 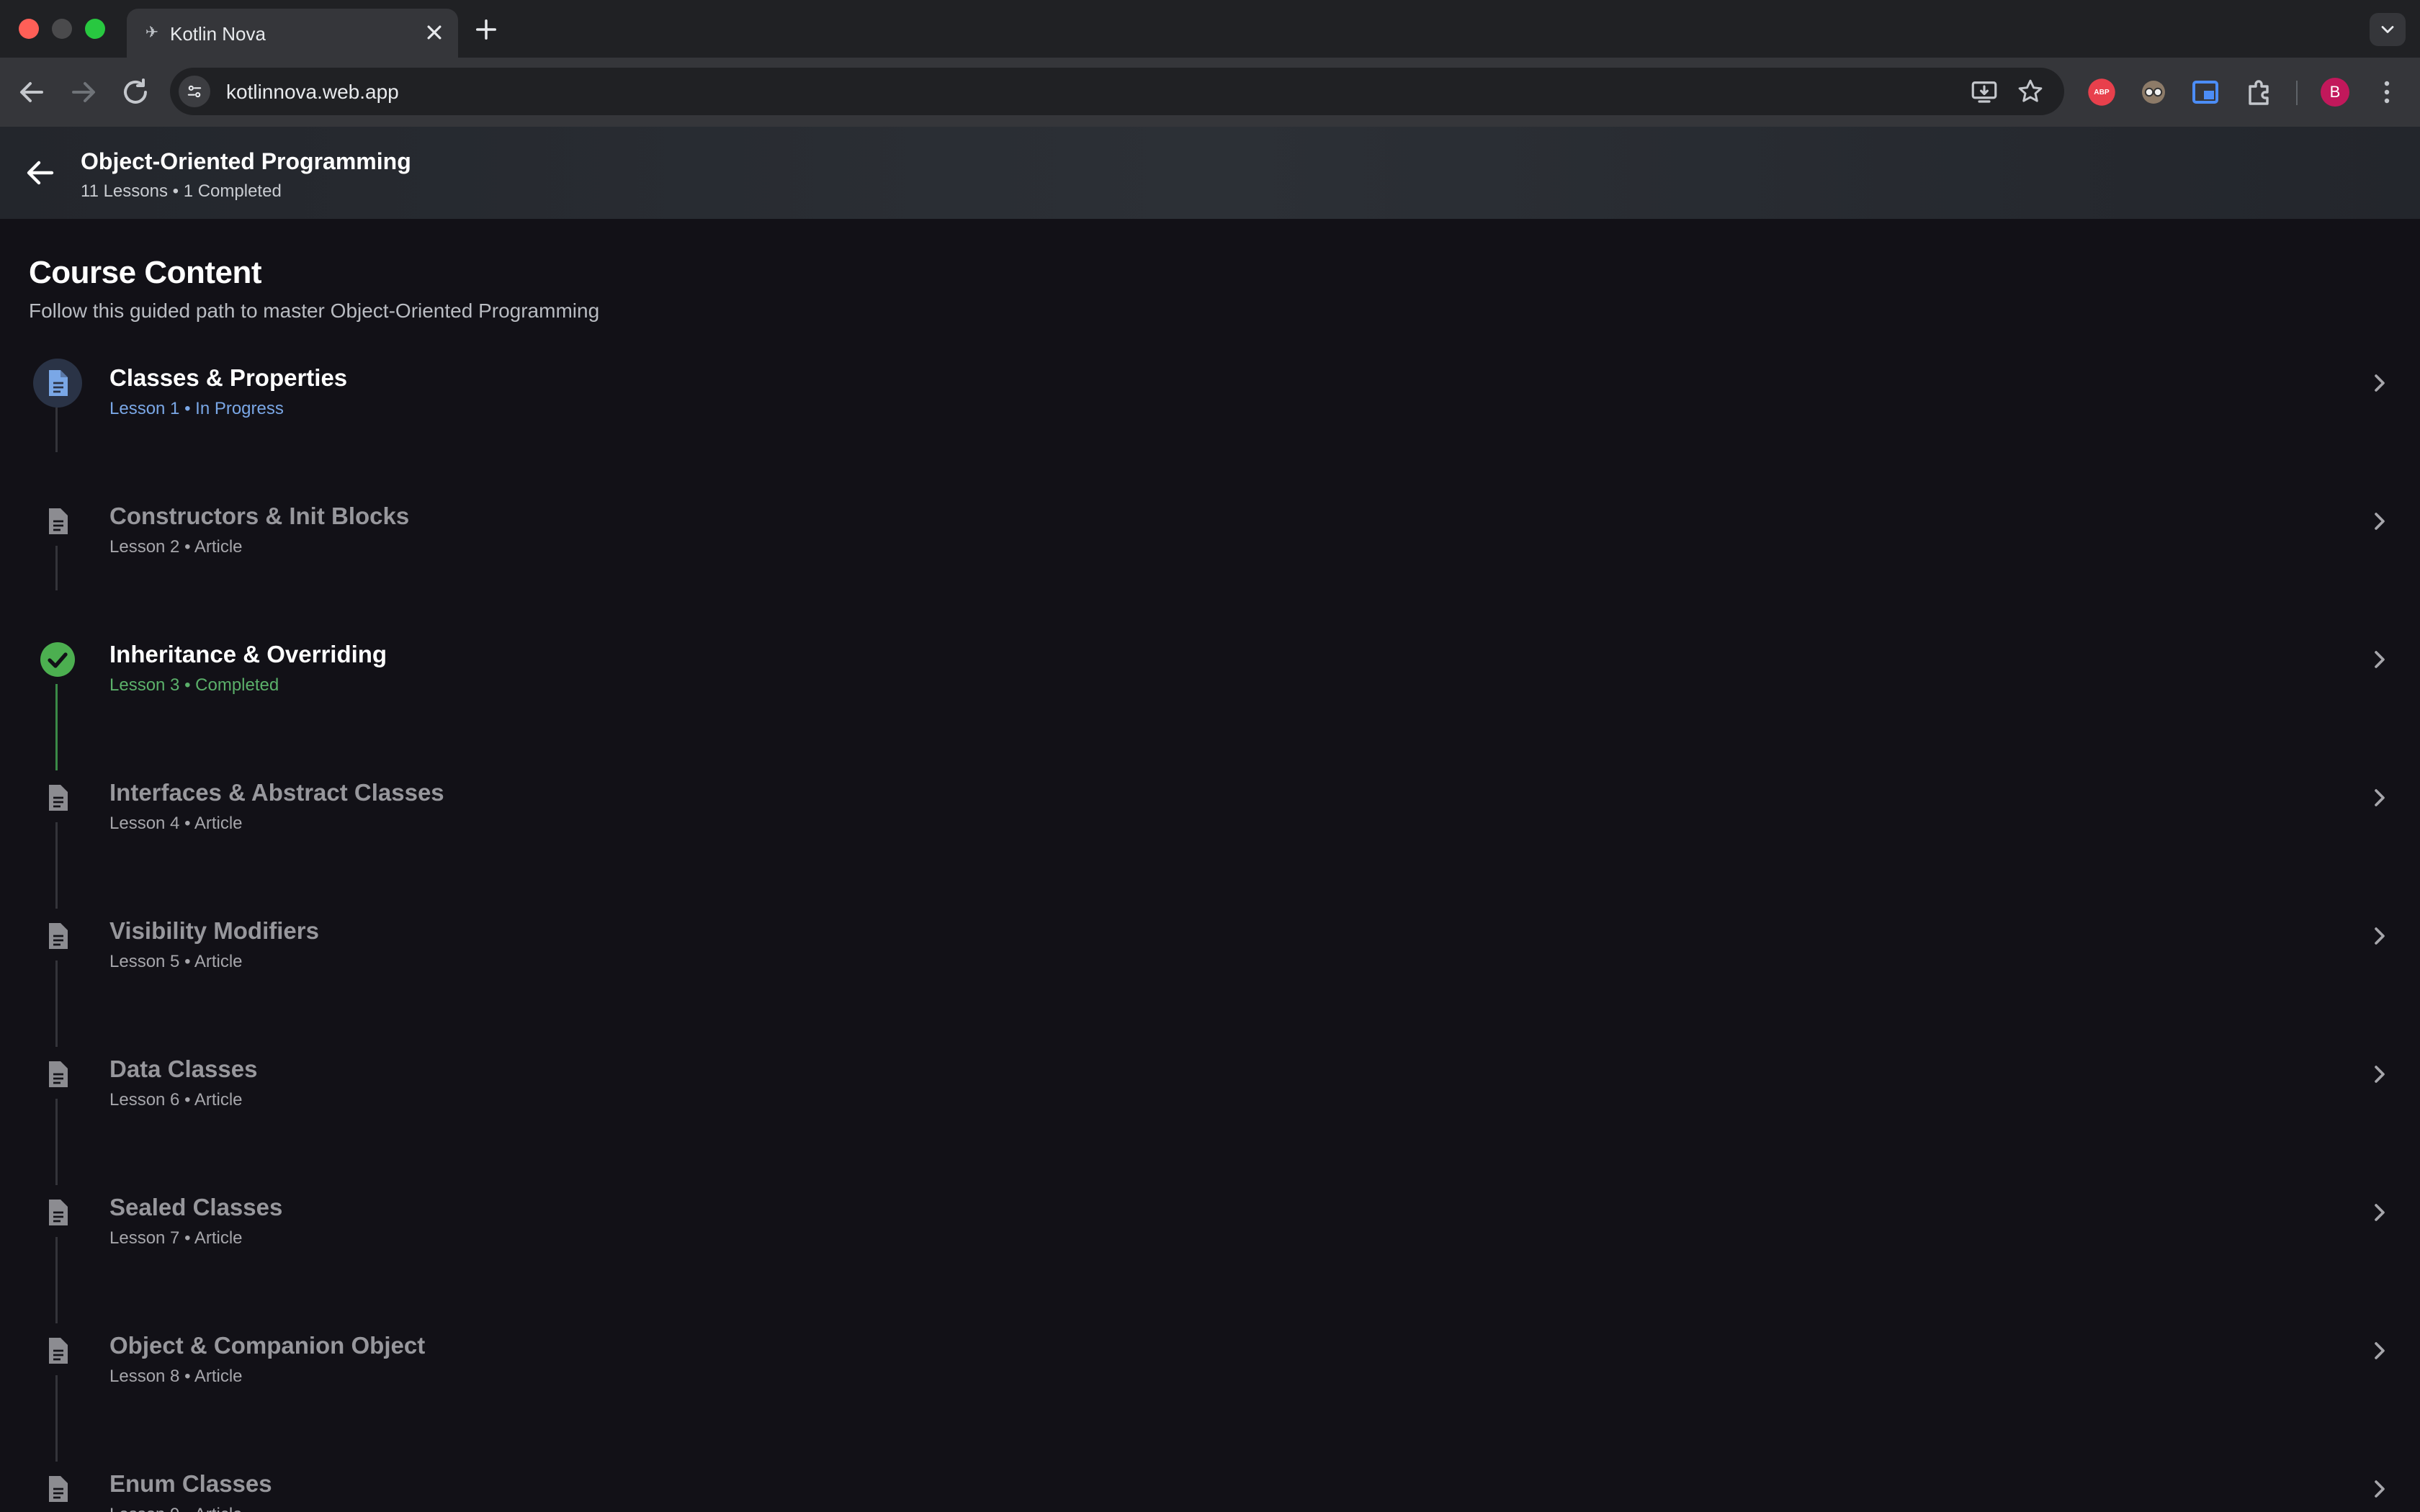 I want to click on lesson-meta: Lesson 4 • Article, so click(x=176, y=823).